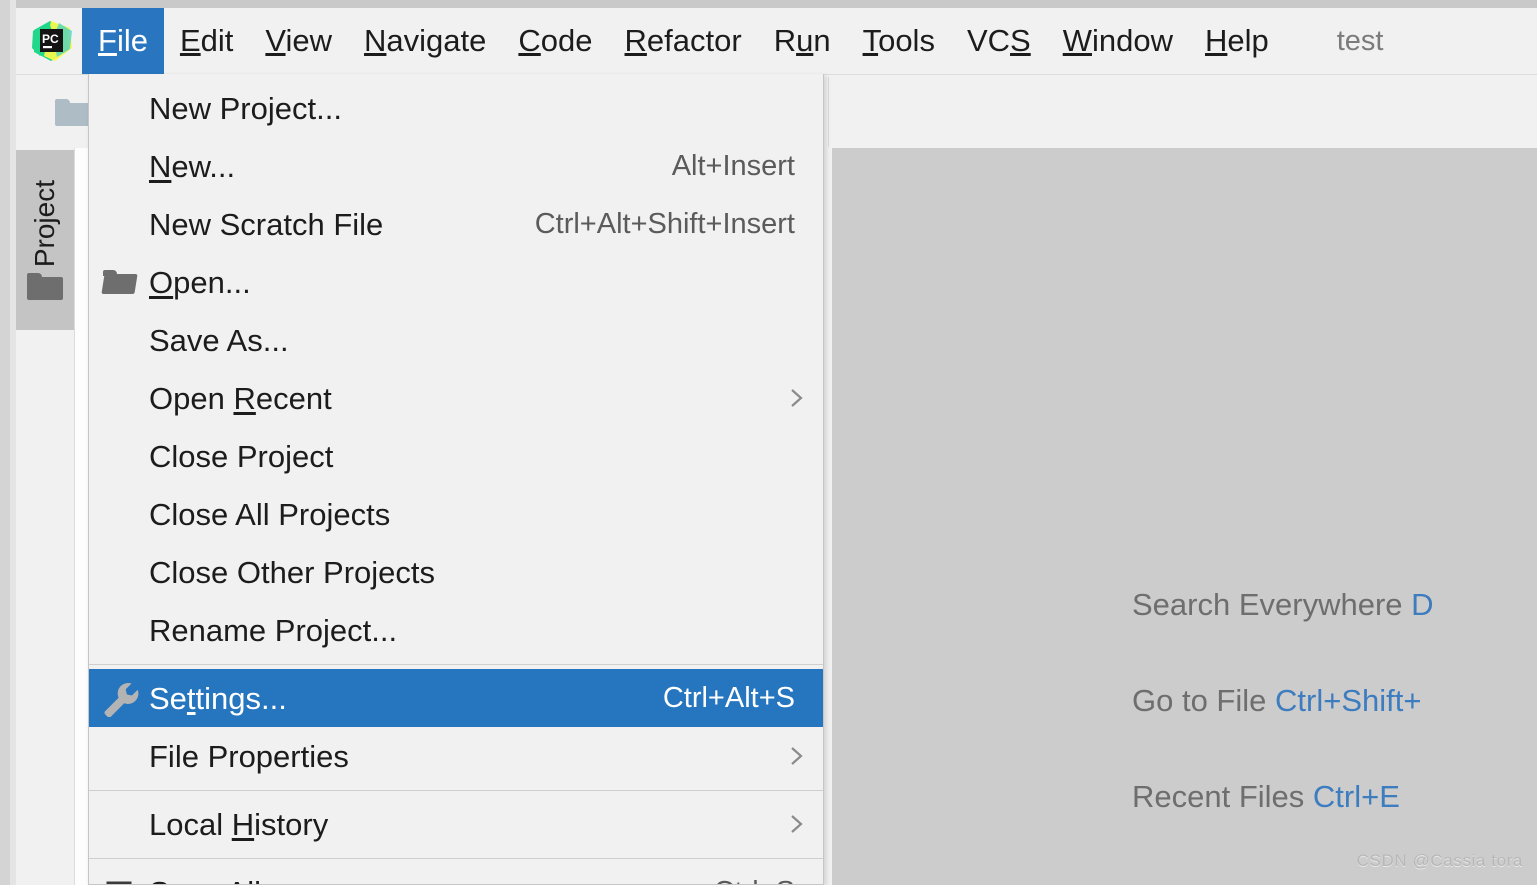  What do you see at coordinates (1356, 797) in the screenshot?
I see `hint-shortcut-label: Ctrl+E` at bounding box center [1356, 797].